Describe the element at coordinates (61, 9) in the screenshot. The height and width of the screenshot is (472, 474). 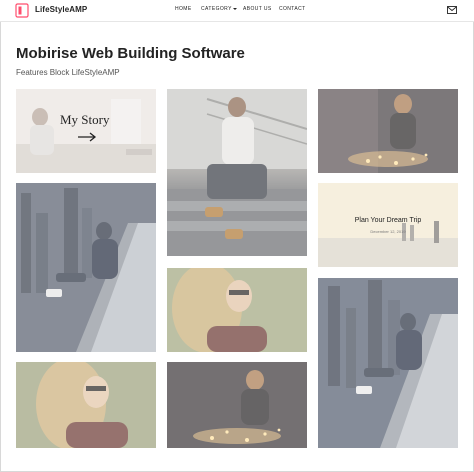
I see `brand-name: LifeStyleAMP` at that location.